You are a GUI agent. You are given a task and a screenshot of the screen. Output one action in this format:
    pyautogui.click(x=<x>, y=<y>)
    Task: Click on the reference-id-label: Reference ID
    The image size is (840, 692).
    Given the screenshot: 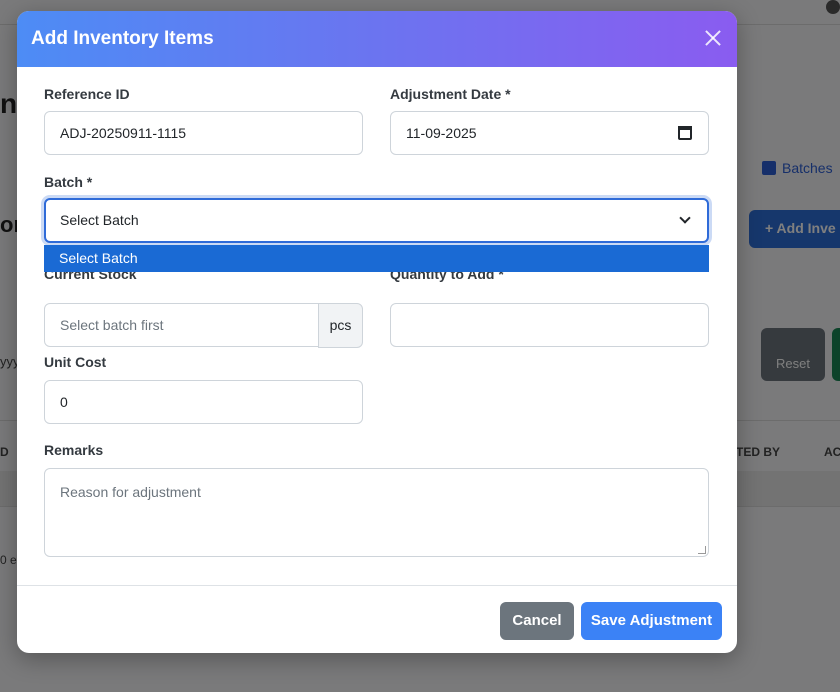 What is the action you would take?
    pyautogui.click(x=87, y=94)
    